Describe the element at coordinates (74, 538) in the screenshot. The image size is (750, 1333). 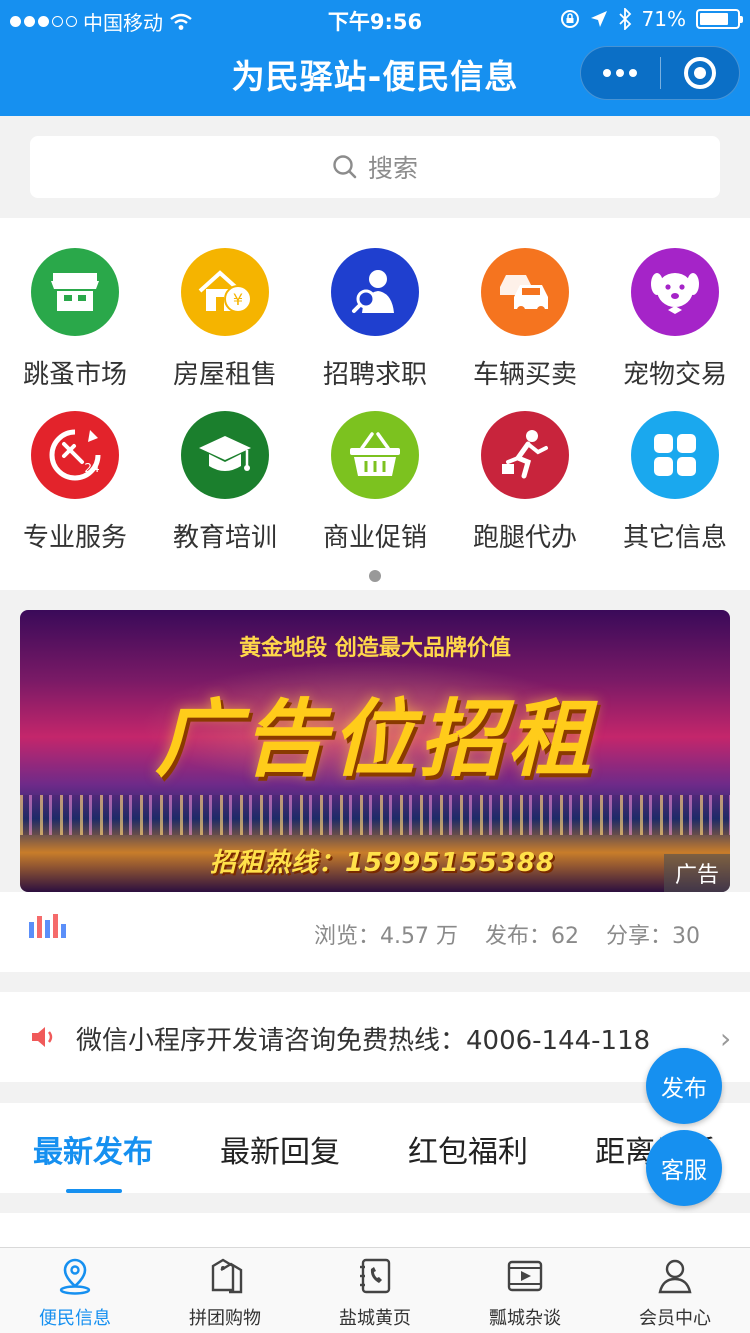
I see `category-label: 专业服务` at that location.